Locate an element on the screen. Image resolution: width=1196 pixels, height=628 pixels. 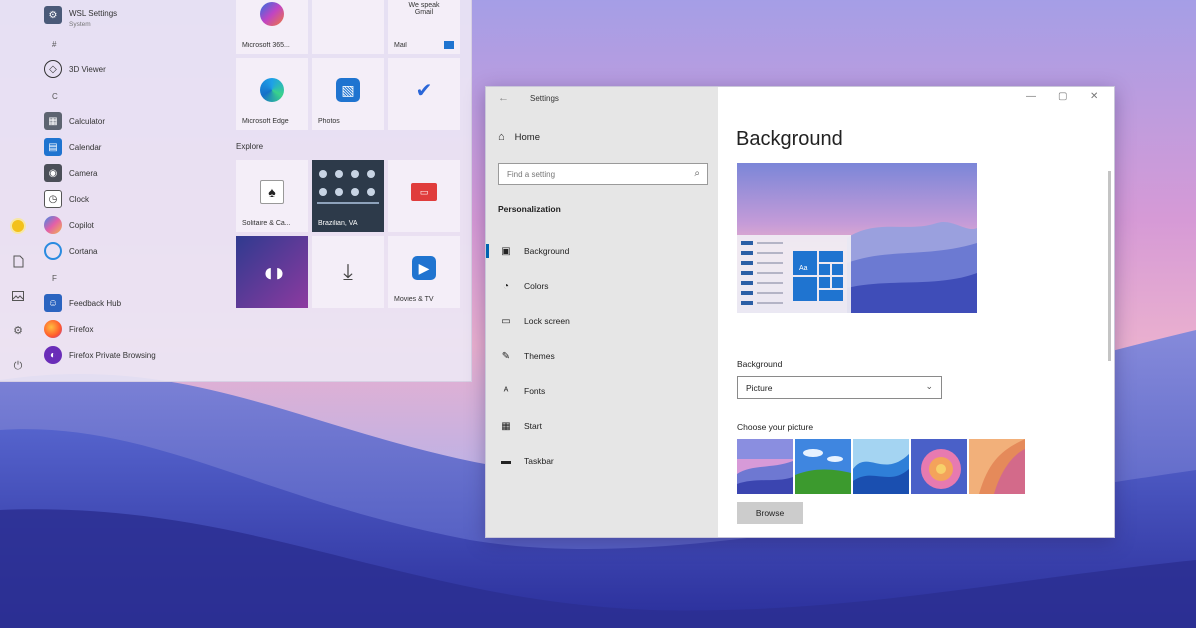
search-input: Find a setting ⌕ is located at coordinates (603, 174).